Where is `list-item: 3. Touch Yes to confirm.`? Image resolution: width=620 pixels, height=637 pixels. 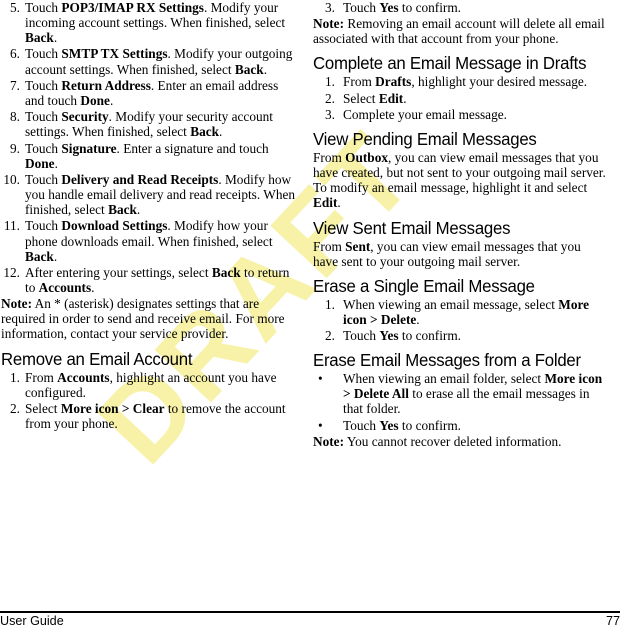 list-item: 3. Touch Yes to confirm. is located at coordinates (461, 7).